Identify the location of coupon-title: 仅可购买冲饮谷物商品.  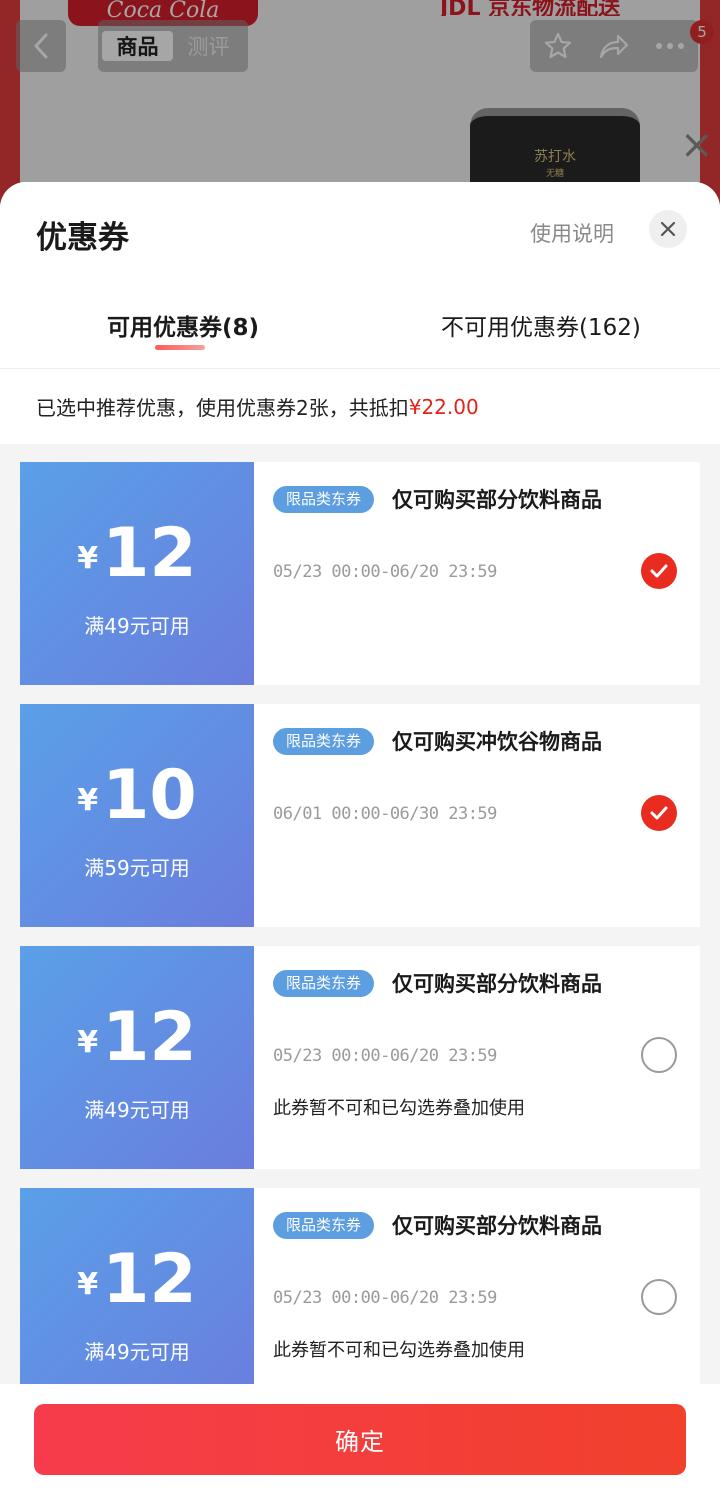
(497, 742).